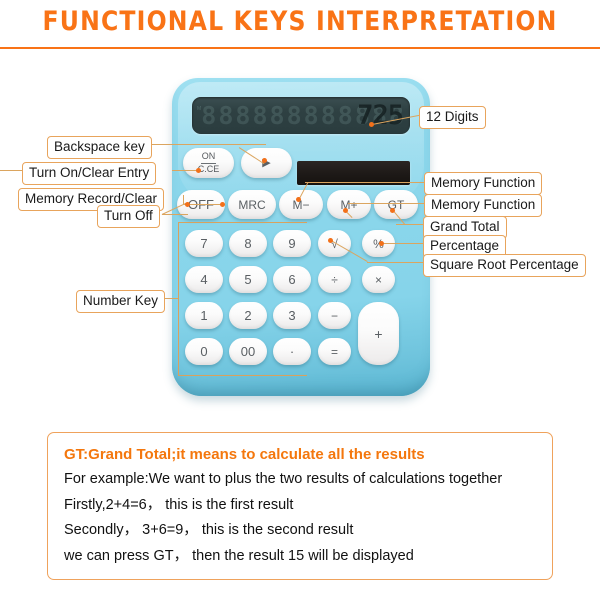 The width and height of the screenshot is (600, 600). Describe the element at coordinates (128, 216) in the screenshot. I see `callout-turn-off: Turn Off` at that location.